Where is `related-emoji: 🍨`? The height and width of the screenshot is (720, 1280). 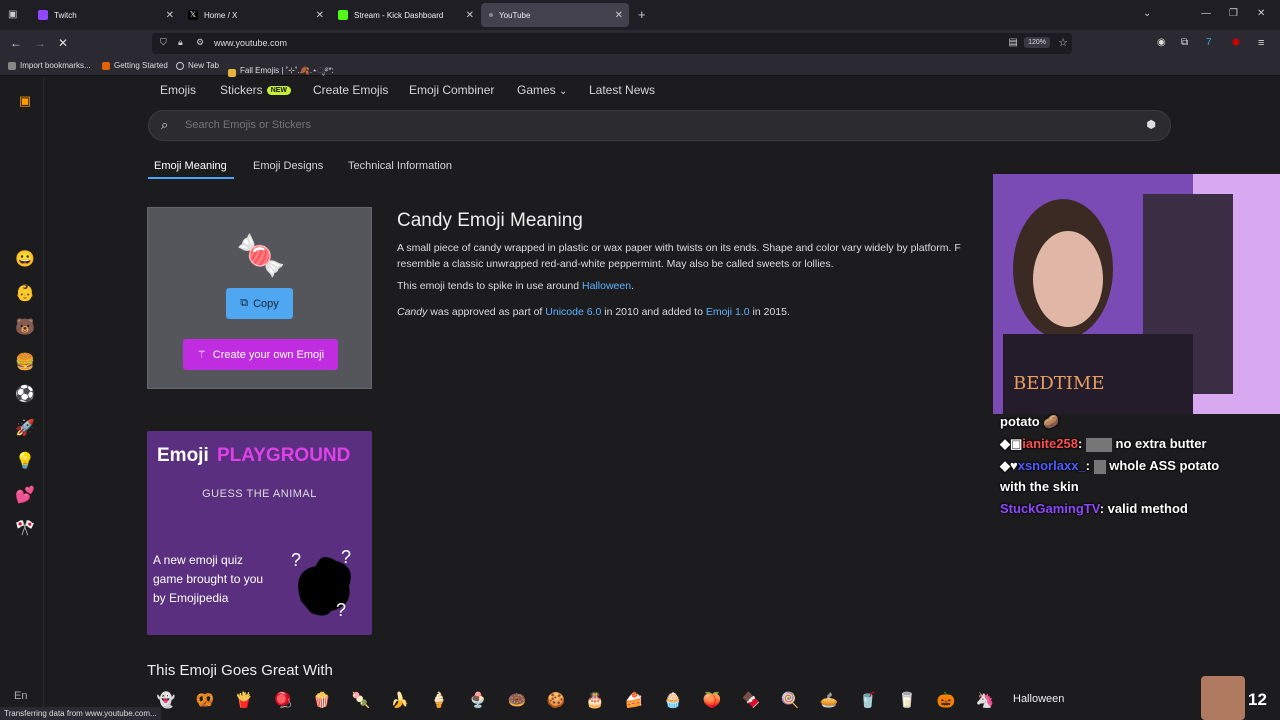
related-emoji: 🍨 is located at coordinates (478, 701).